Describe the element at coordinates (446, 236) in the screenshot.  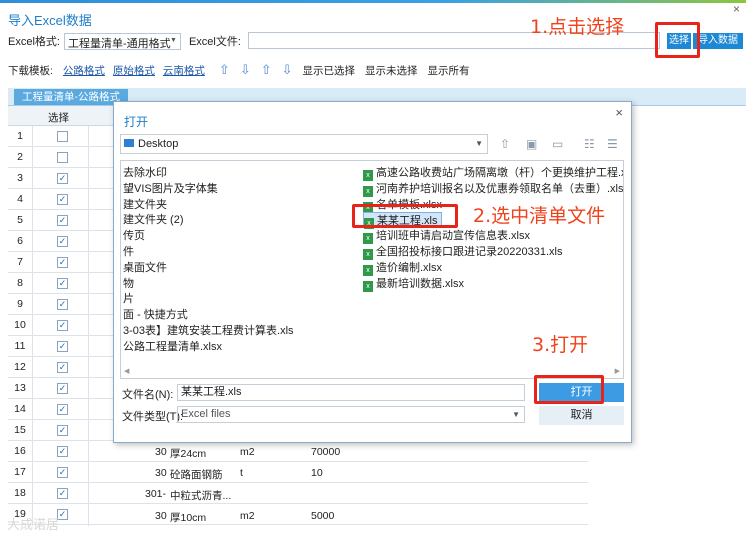
I see `file-item: x 培训班申请启动宣传信息表.xlsx` at that location.